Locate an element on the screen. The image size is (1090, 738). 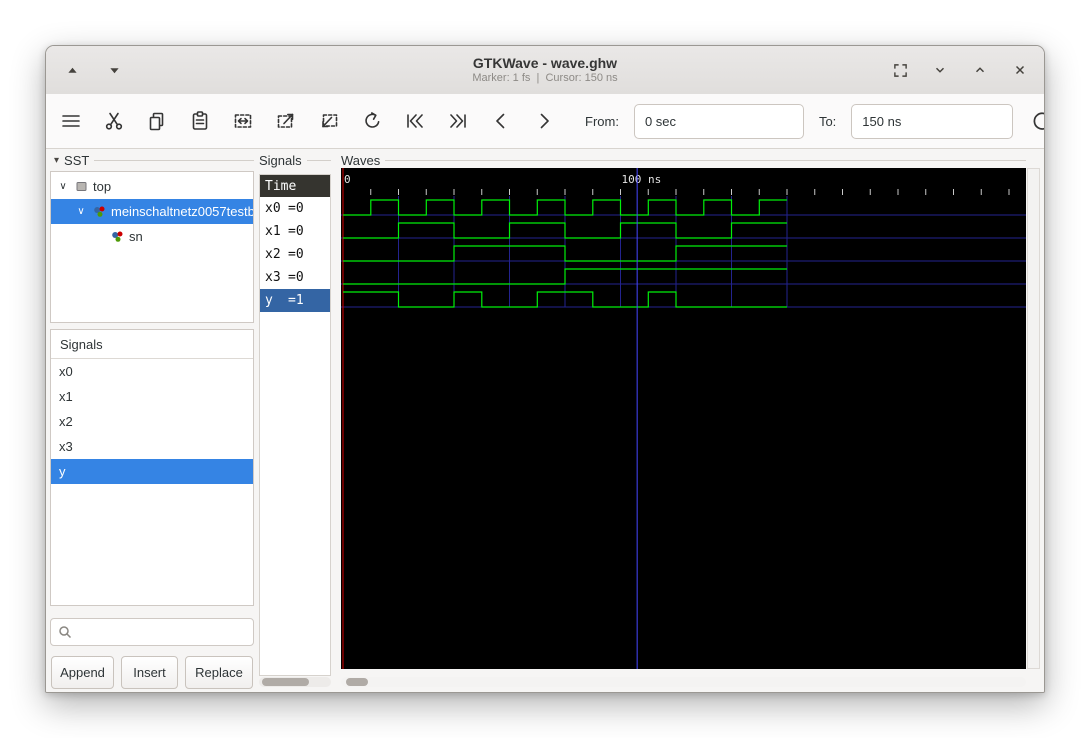
signal-names-panel: Time x0 =0 x1 =0 x2 =0 x3 =0 y =1 is located at coordinates (295, 425).